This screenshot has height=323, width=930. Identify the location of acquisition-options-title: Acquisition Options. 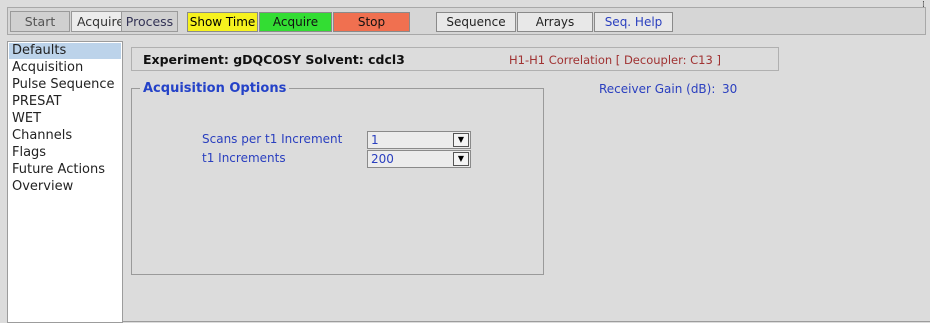
(215, 88).